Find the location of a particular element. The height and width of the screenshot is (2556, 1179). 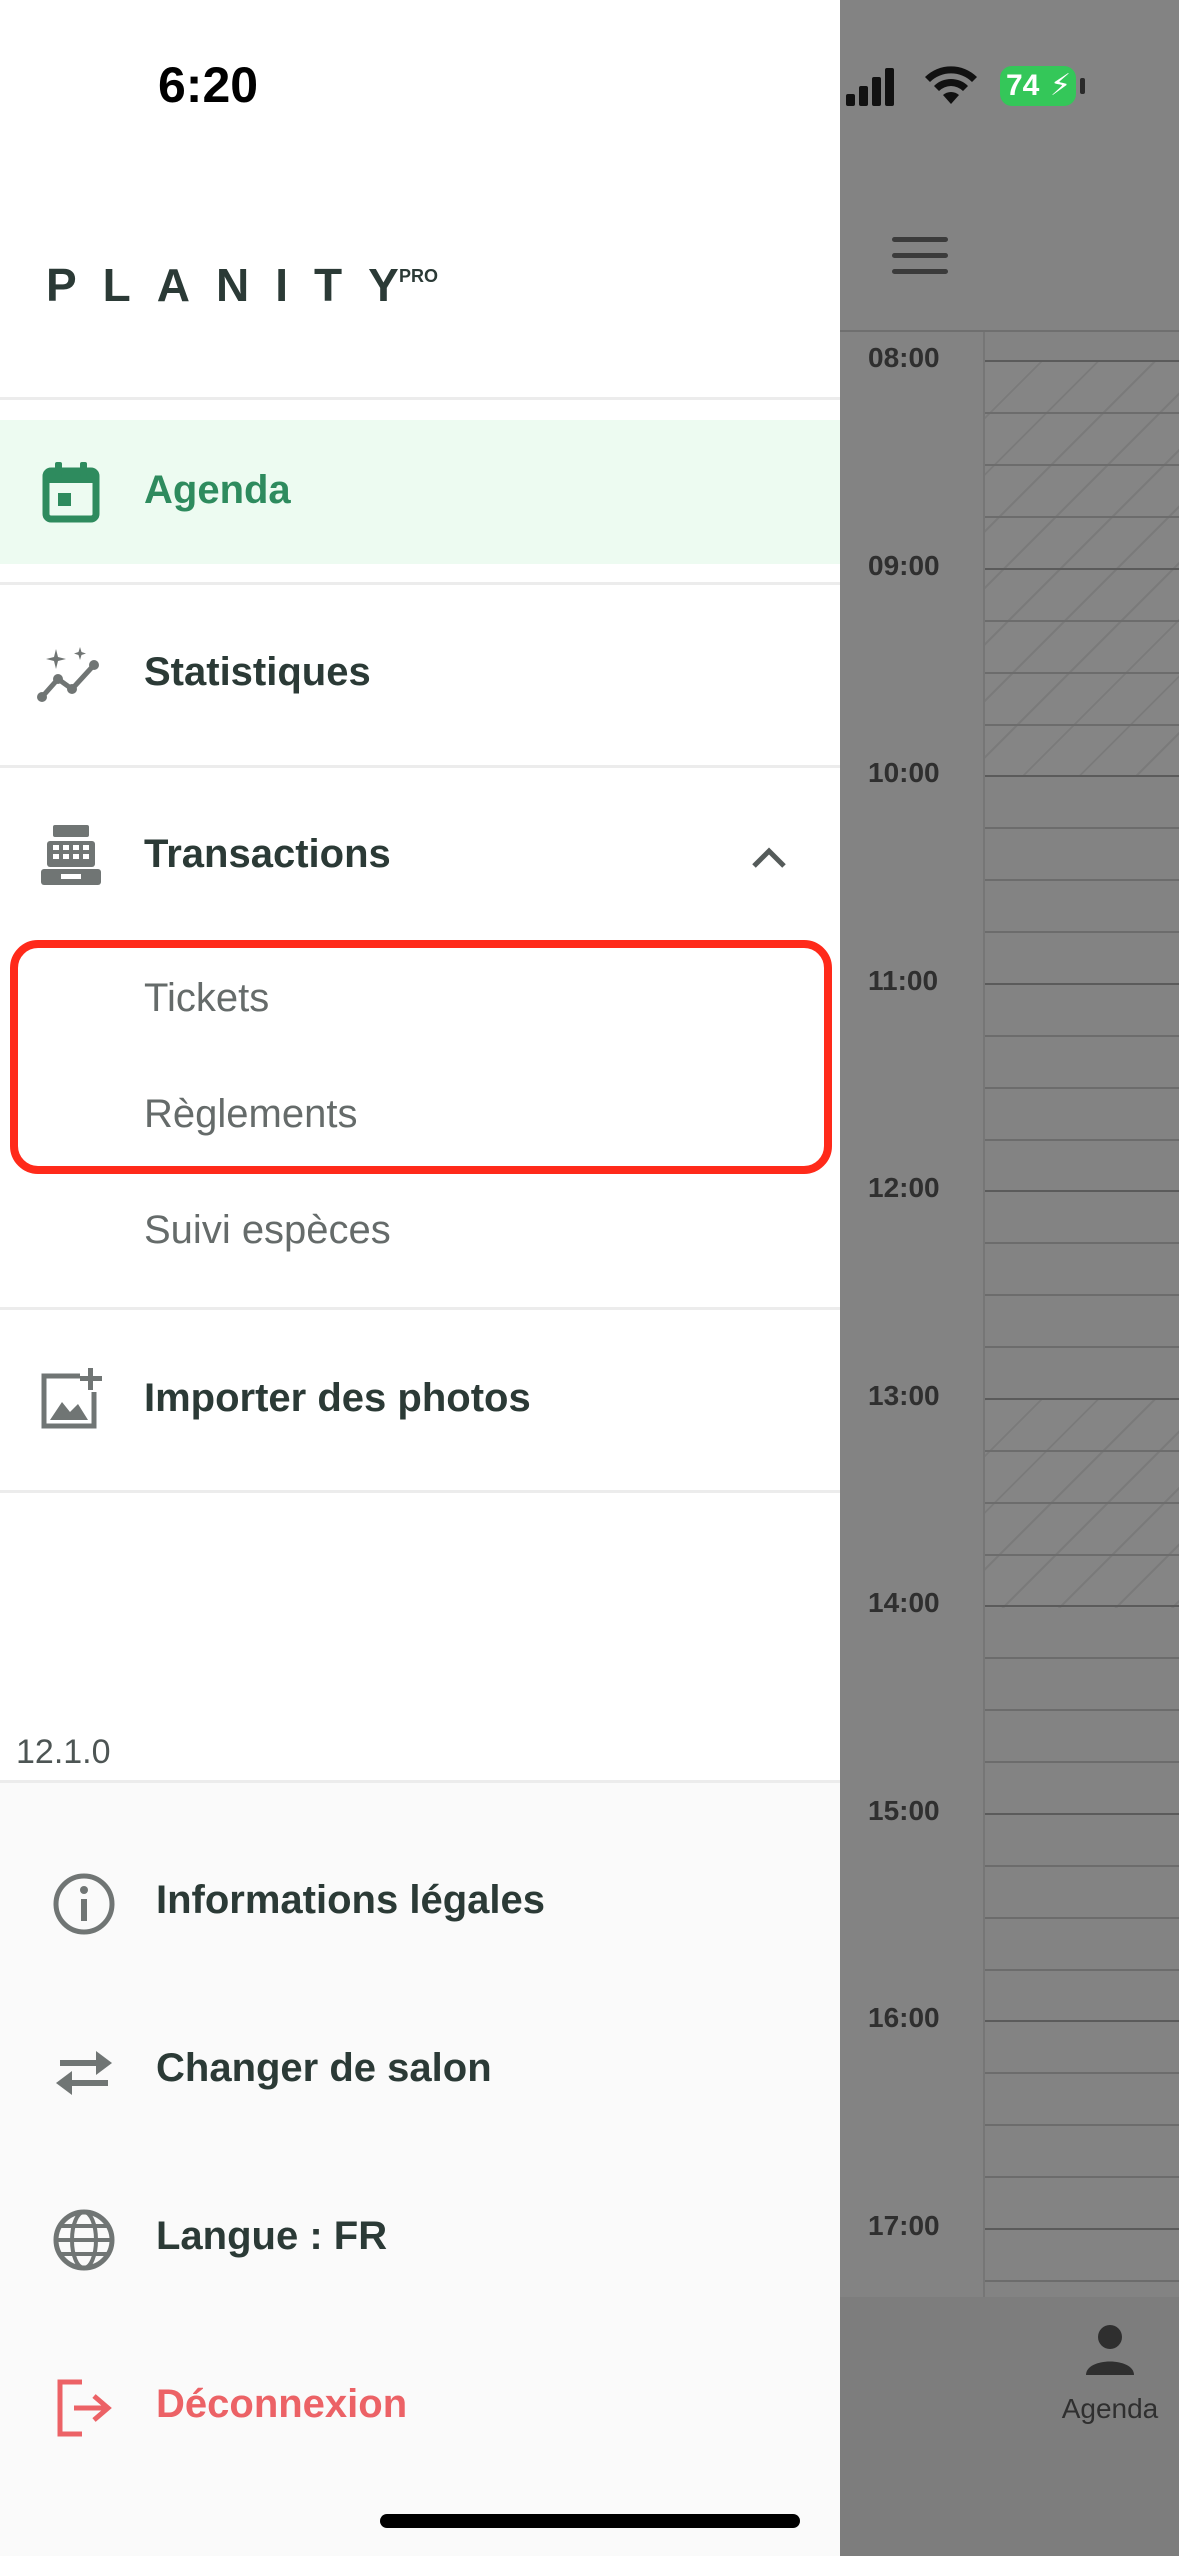

swap-arrows-icon is located at coordinates (84, 2072).